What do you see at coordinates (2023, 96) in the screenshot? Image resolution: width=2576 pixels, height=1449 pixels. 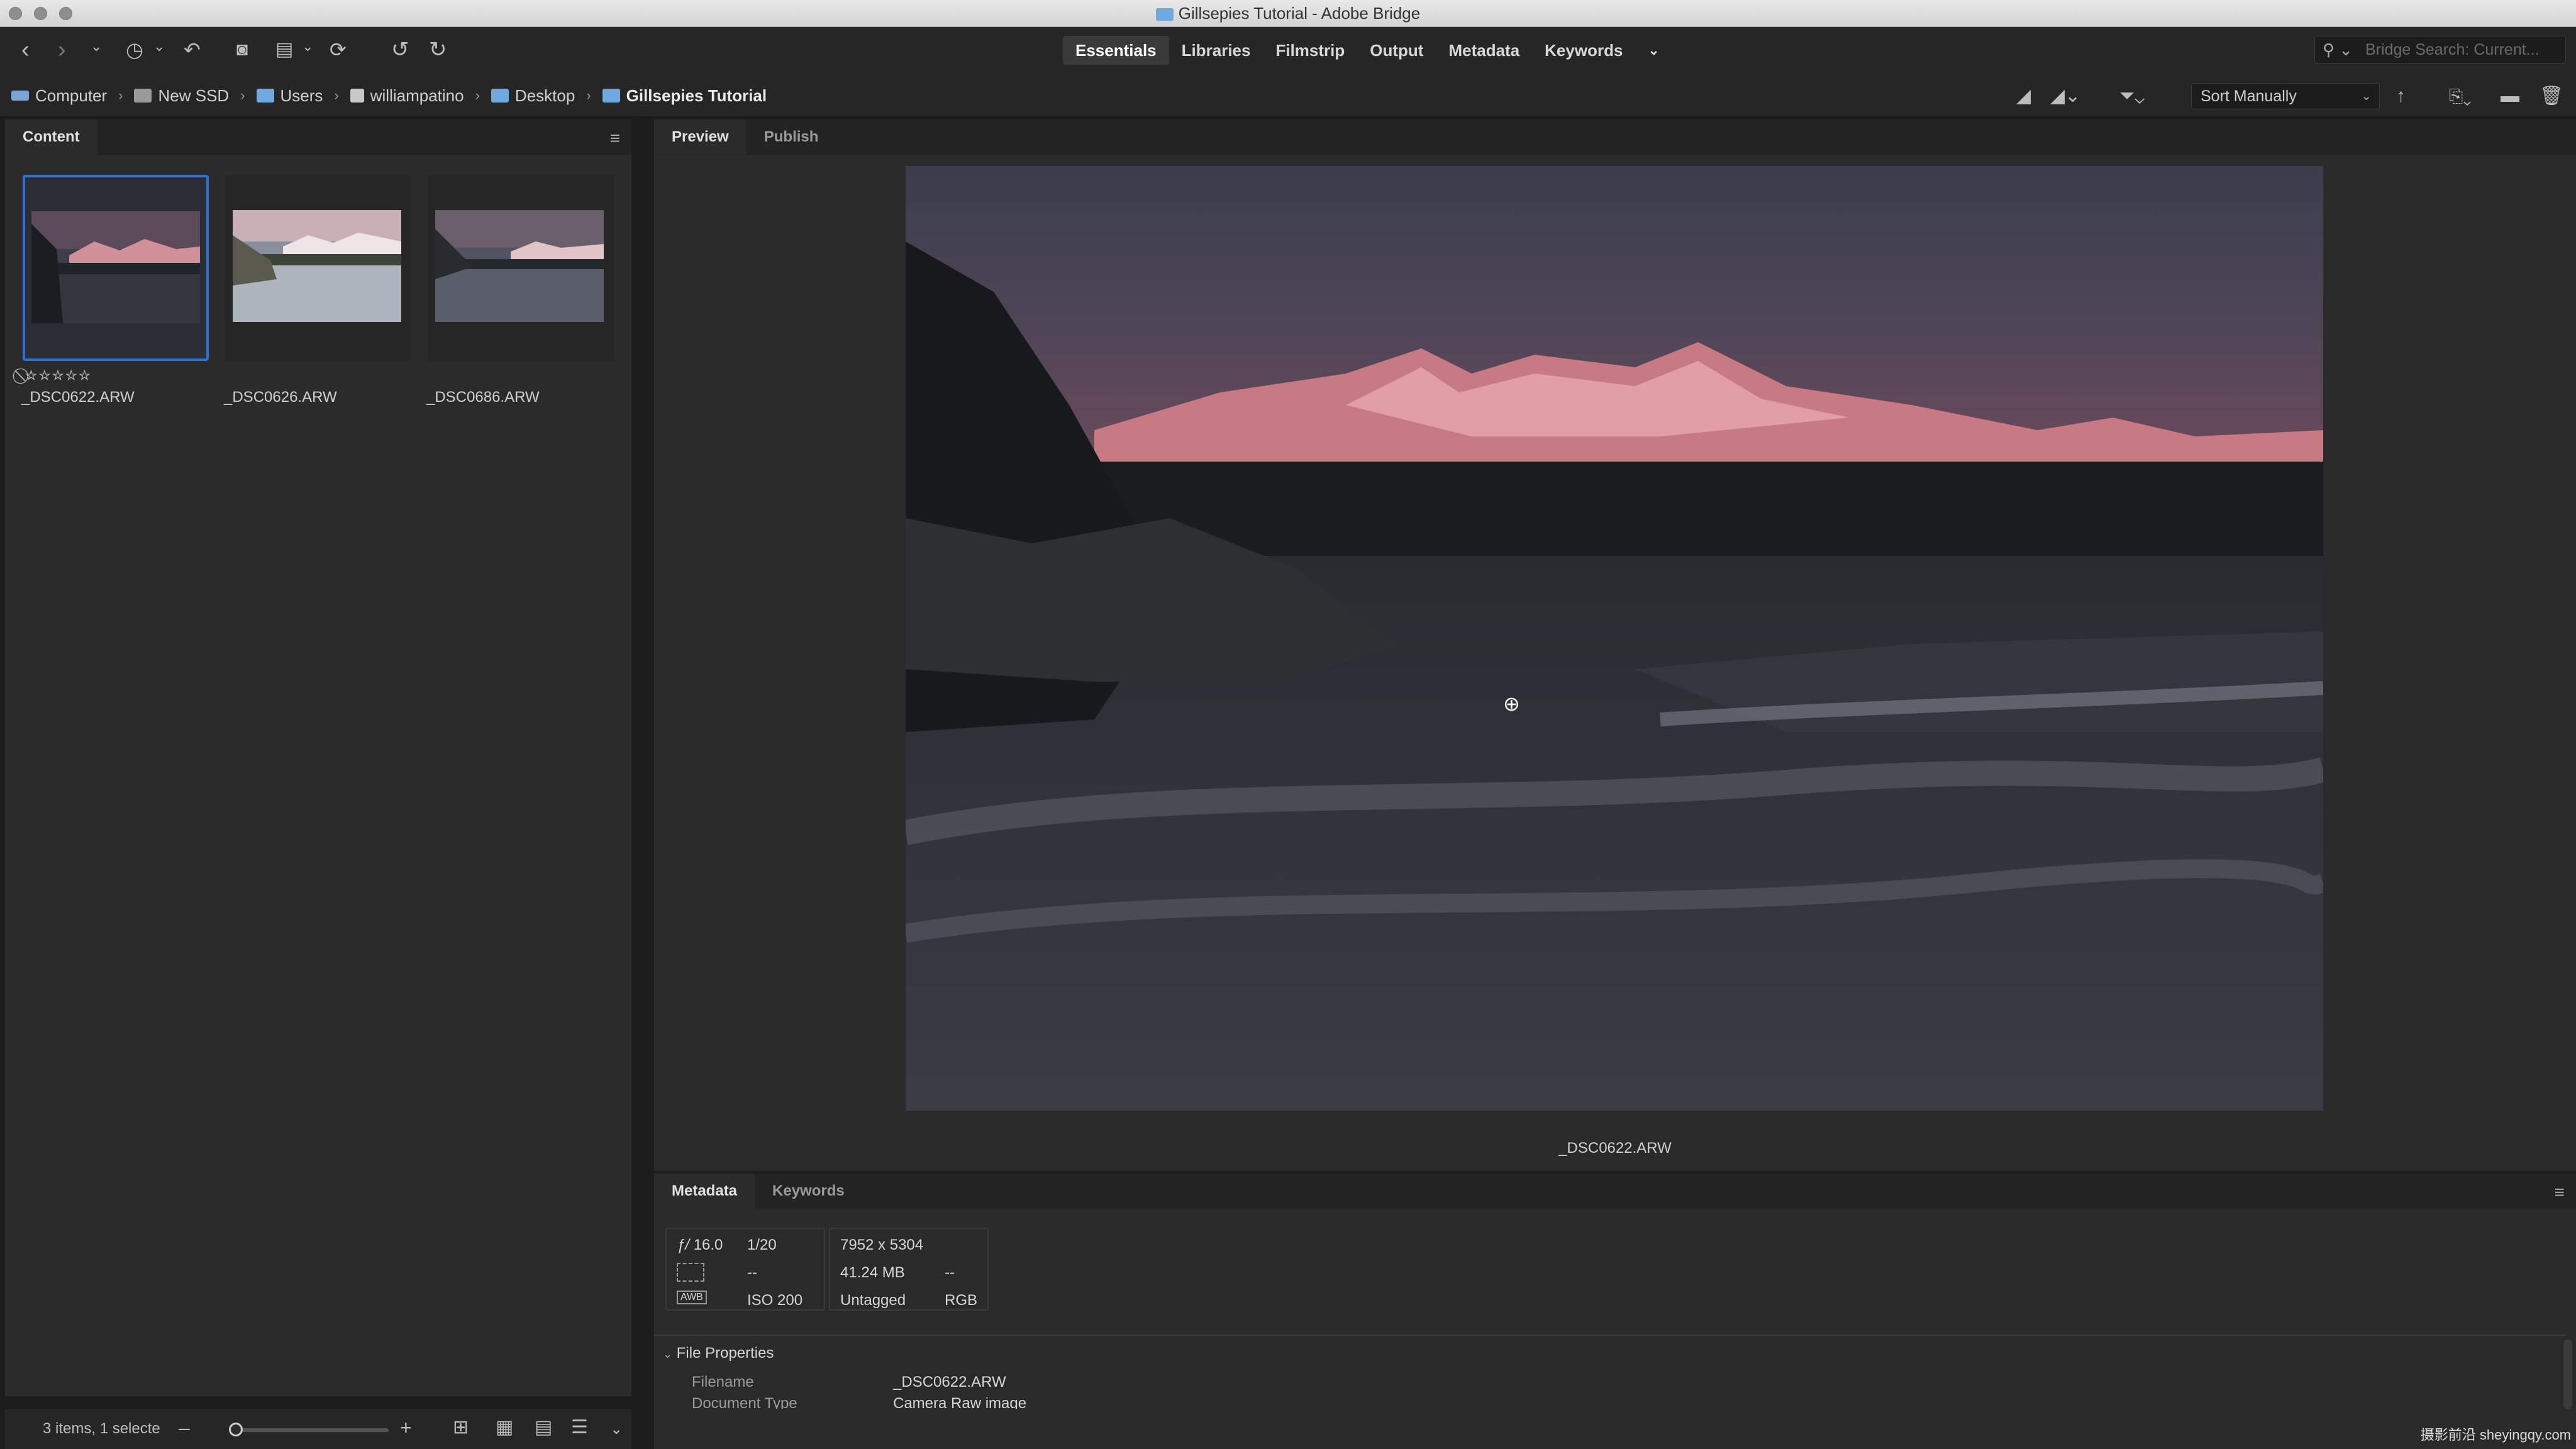 I see `quality-icon: ◢` at bounding box center [2023, 96].